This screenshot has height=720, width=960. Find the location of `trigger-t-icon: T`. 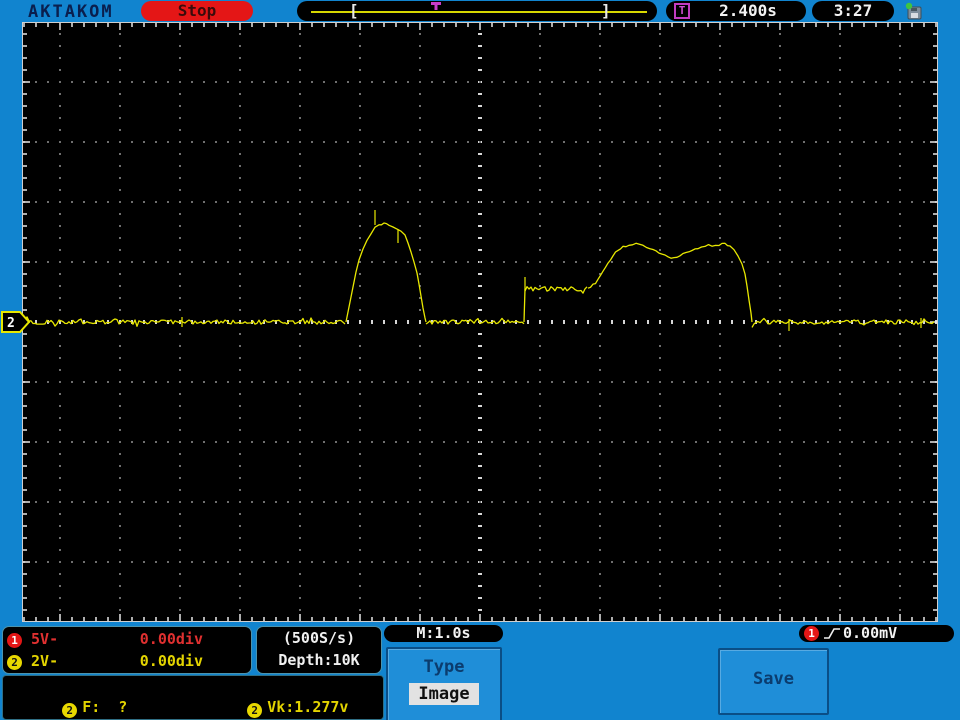

trigger-t-icon: T is located at coordinates (682, 11).